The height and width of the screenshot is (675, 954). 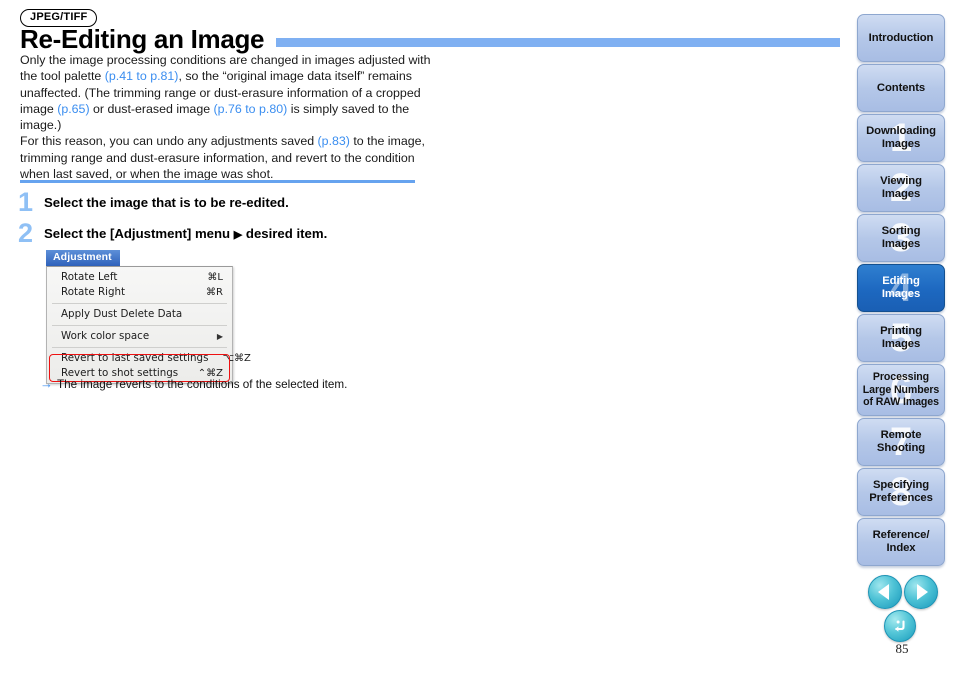 I want to click on tab-label: Processing Large Numbers of RAW Images, so click(x=901, y=390).